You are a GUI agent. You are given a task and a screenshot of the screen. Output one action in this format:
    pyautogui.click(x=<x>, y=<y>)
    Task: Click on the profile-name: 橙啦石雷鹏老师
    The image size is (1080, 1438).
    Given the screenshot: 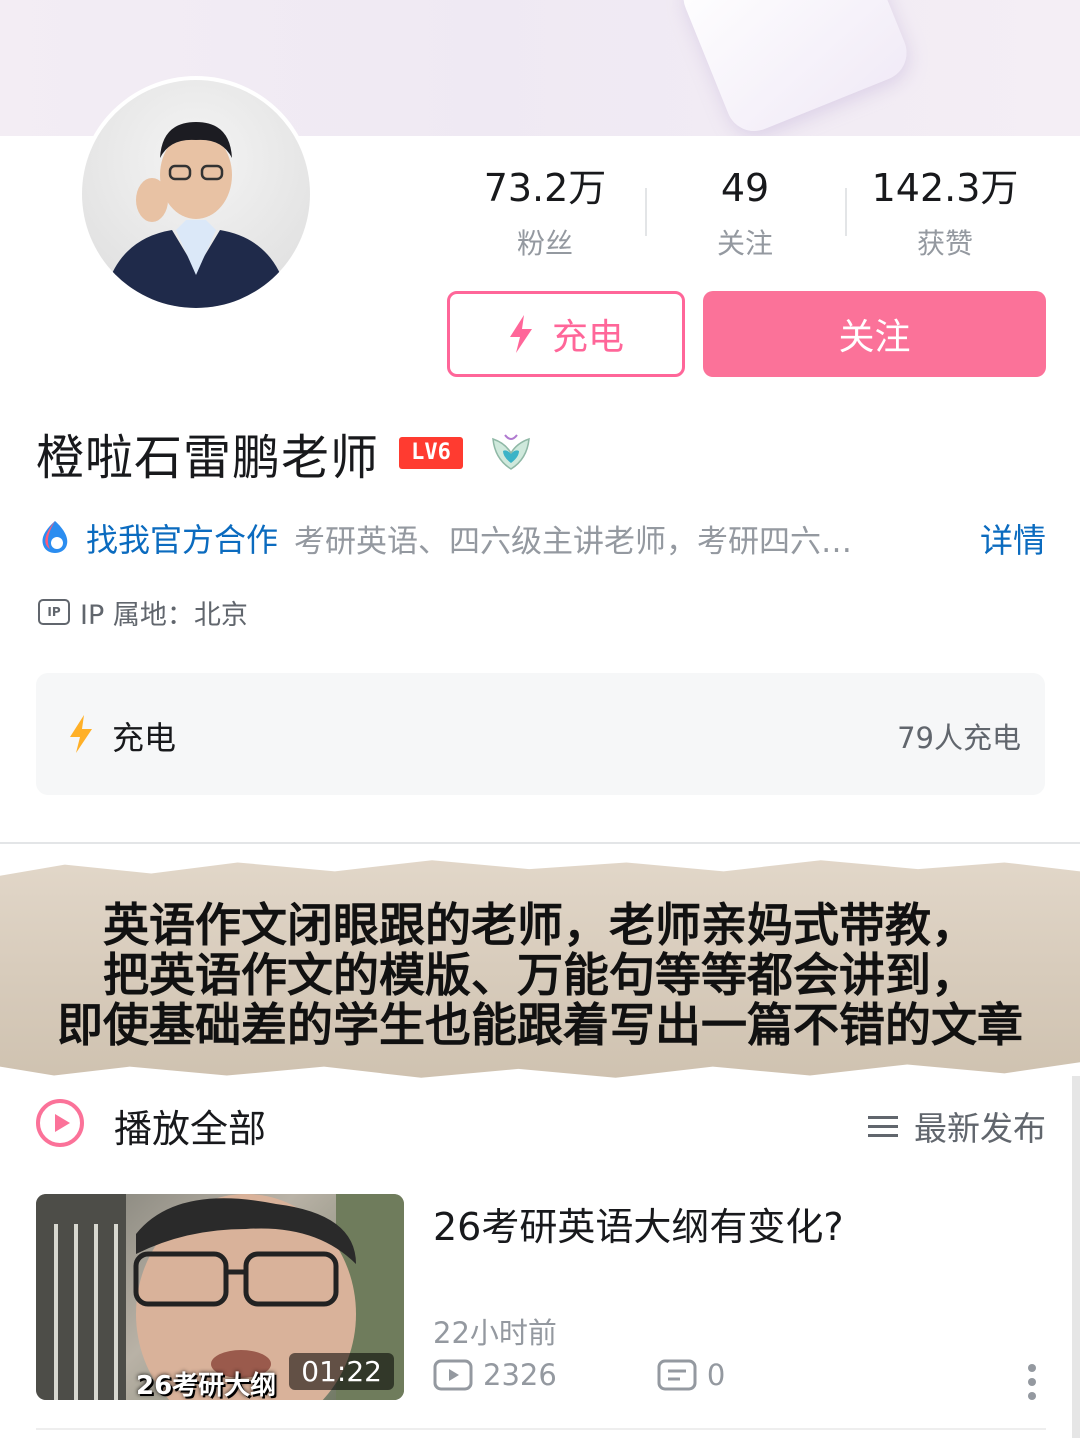 What is the action you would take?
    pyautogui.click(x=208, y=458)
    